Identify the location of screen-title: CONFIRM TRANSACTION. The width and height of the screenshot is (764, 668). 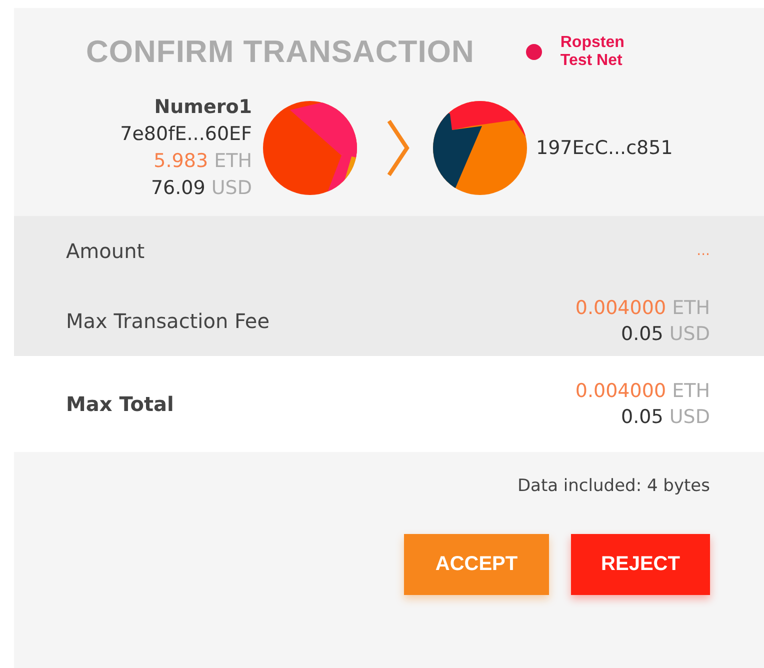
(280, 52).